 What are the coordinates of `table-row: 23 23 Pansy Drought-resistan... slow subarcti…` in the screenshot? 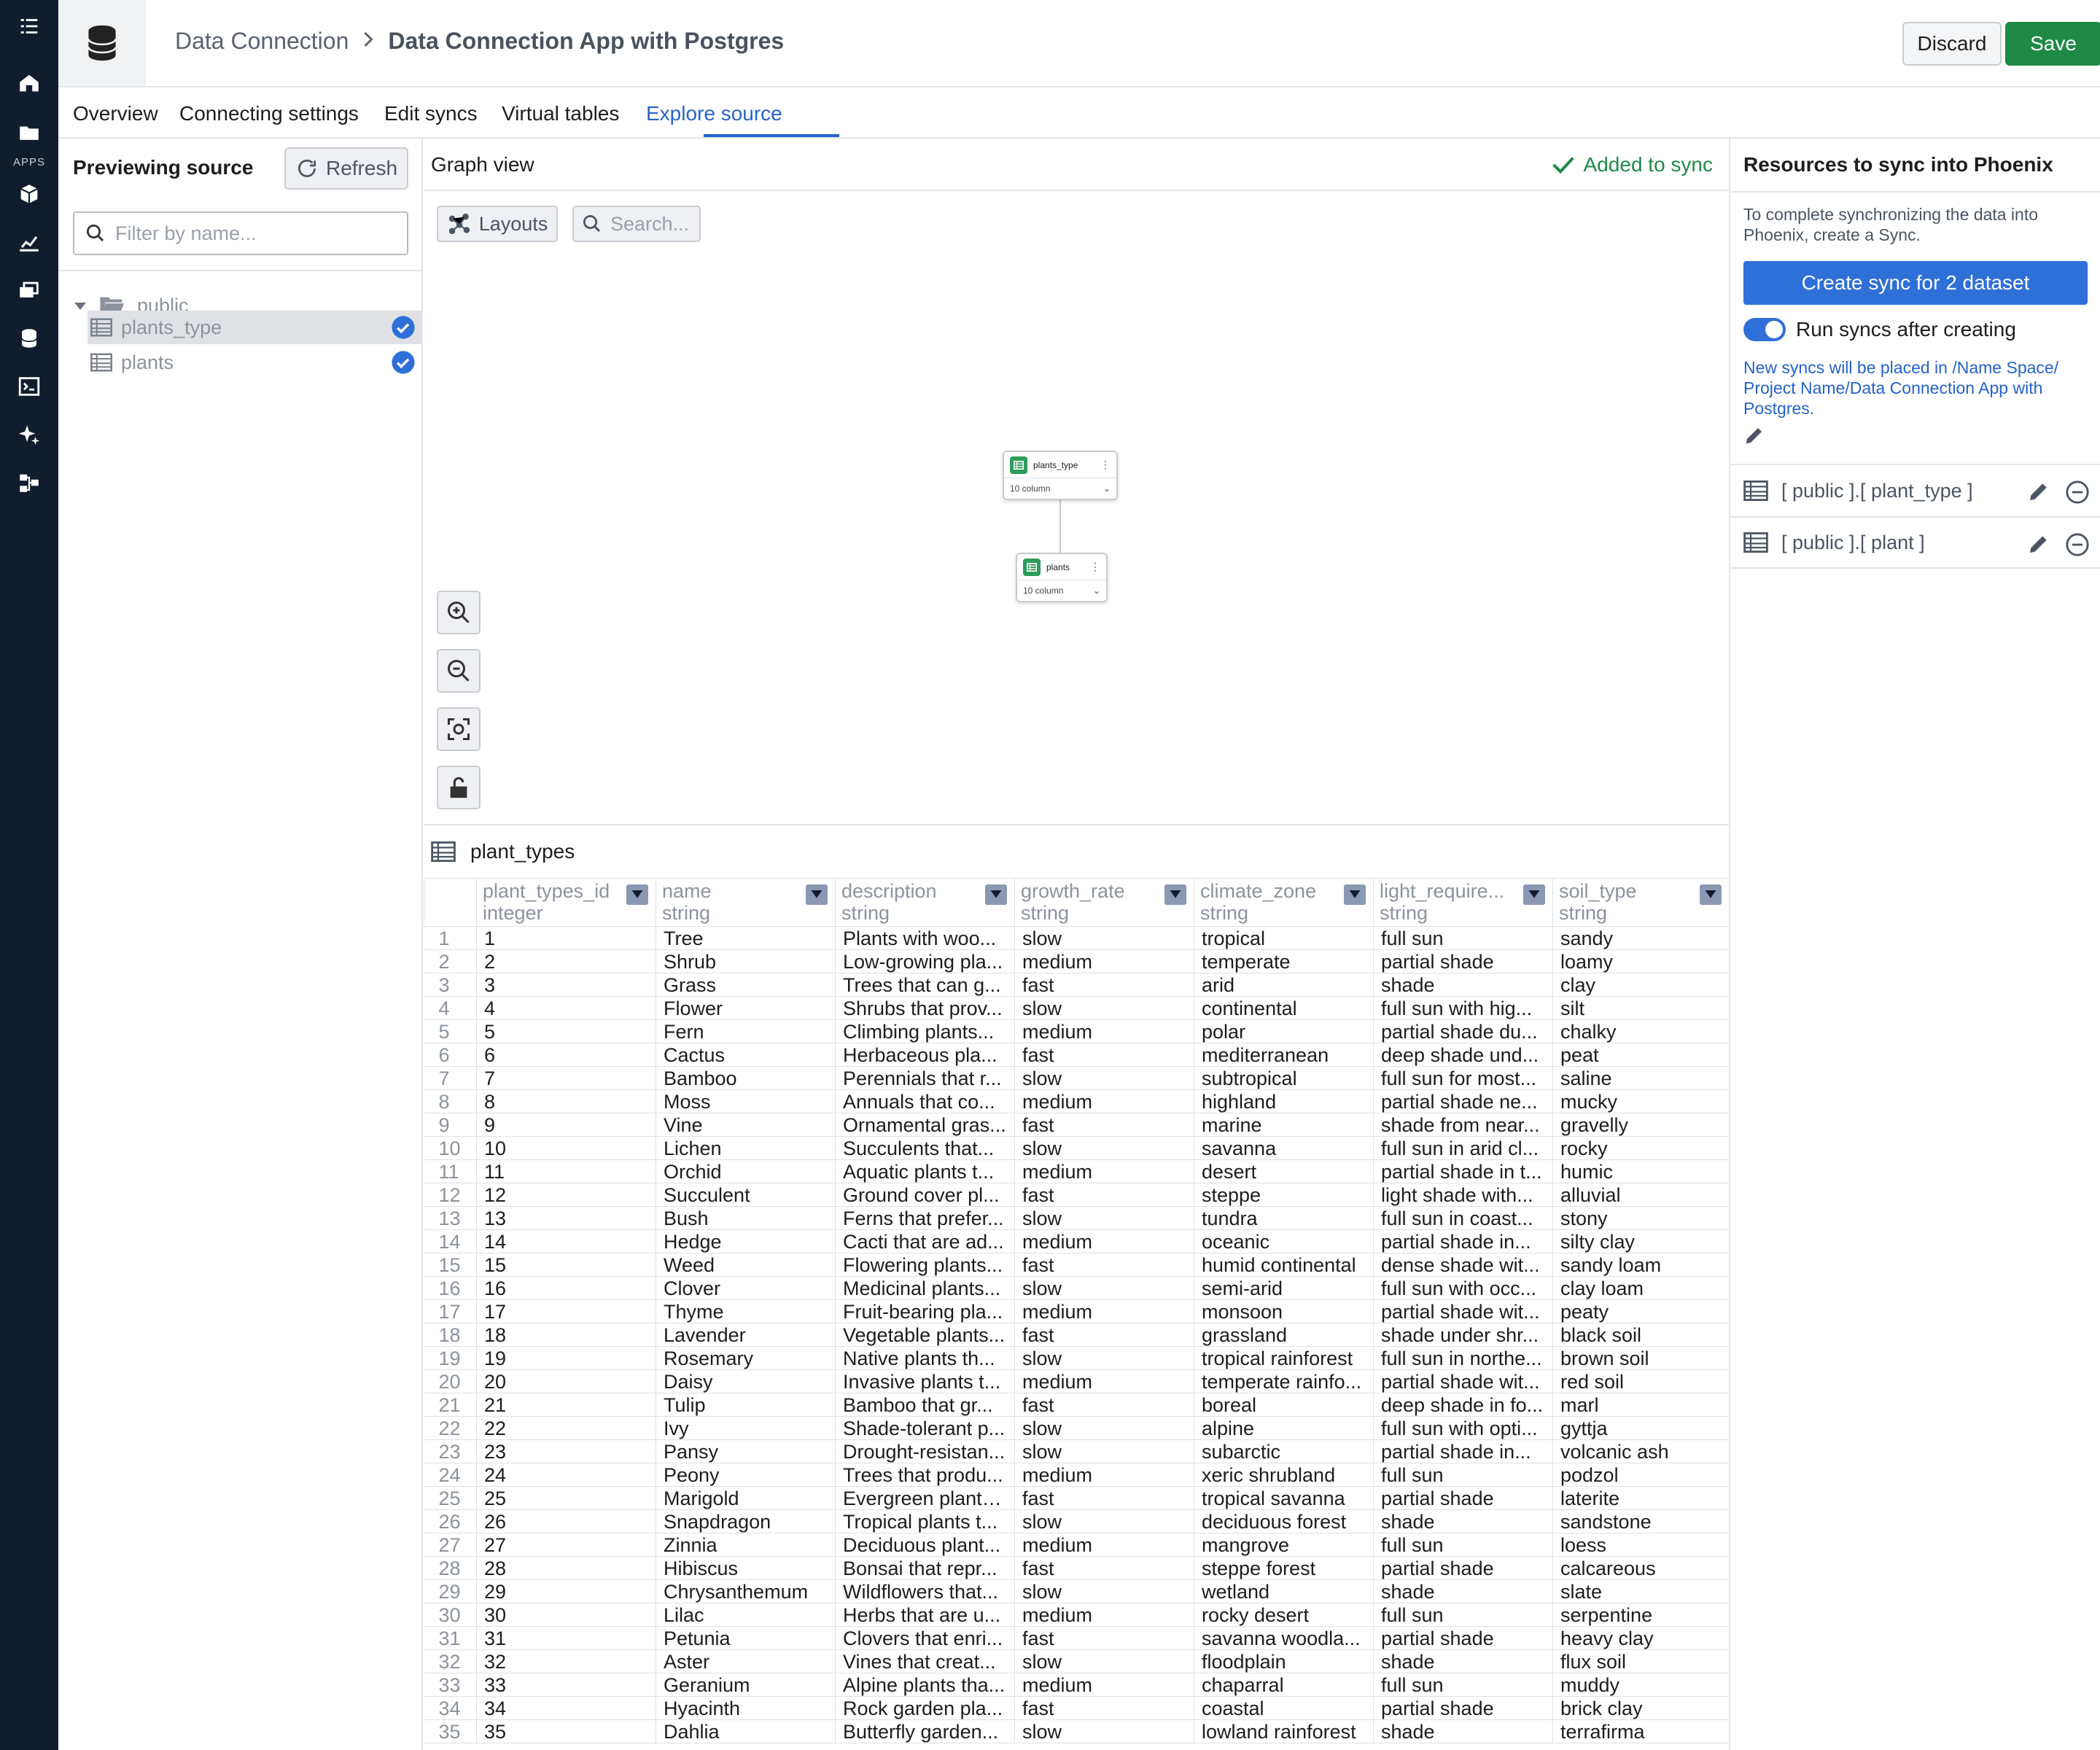 It's located at (1076, 1451).